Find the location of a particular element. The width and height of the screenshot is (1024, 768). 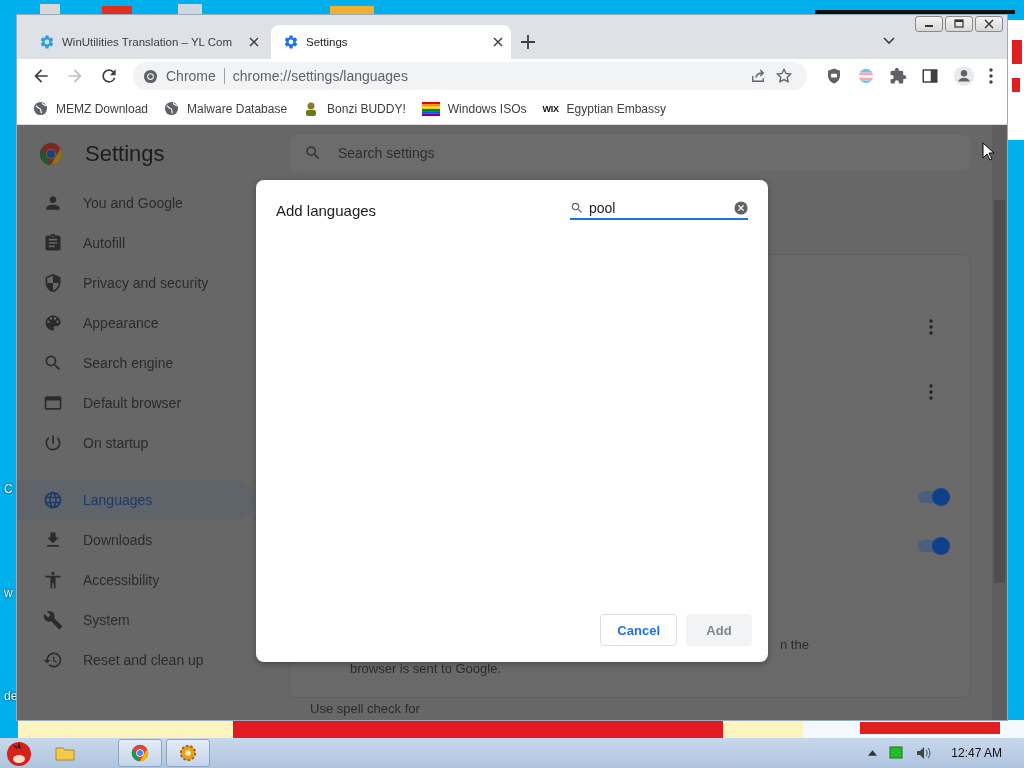

close-button is located at coordinates (989, 24).